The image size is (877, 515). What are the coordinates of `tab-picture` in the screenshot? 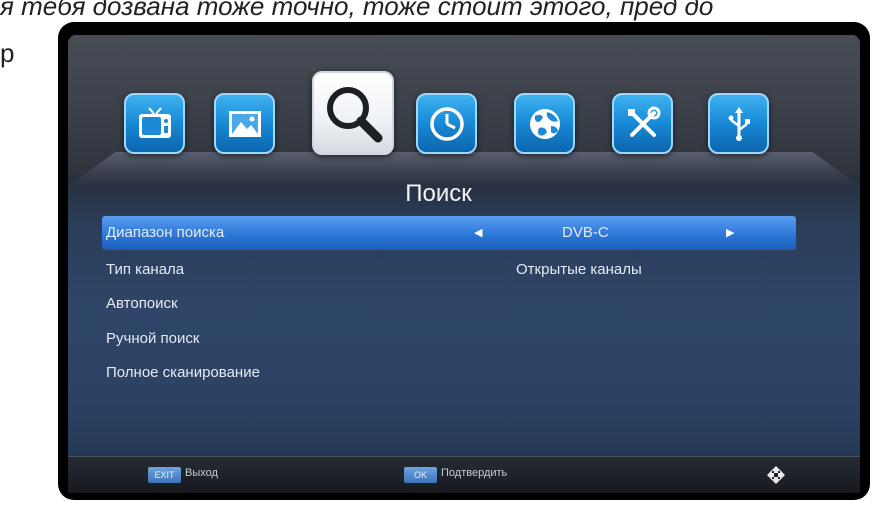 It's located at (244, 123).